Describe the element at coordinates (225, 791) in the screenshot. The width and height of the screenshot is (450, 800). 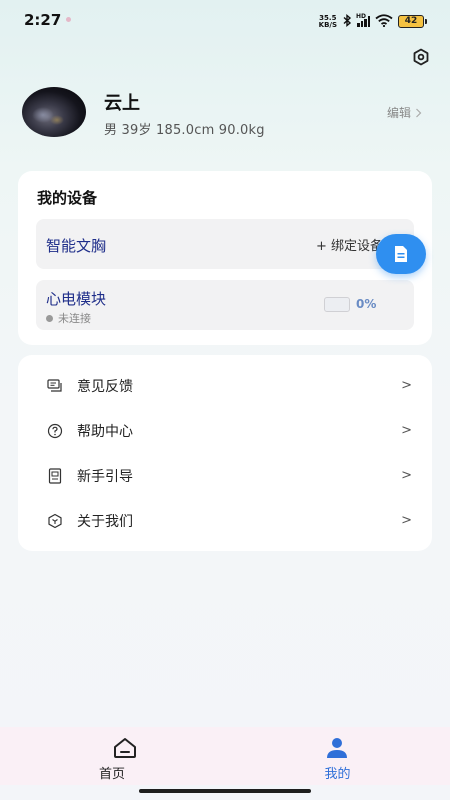
I see `gesture-bar` at that location.